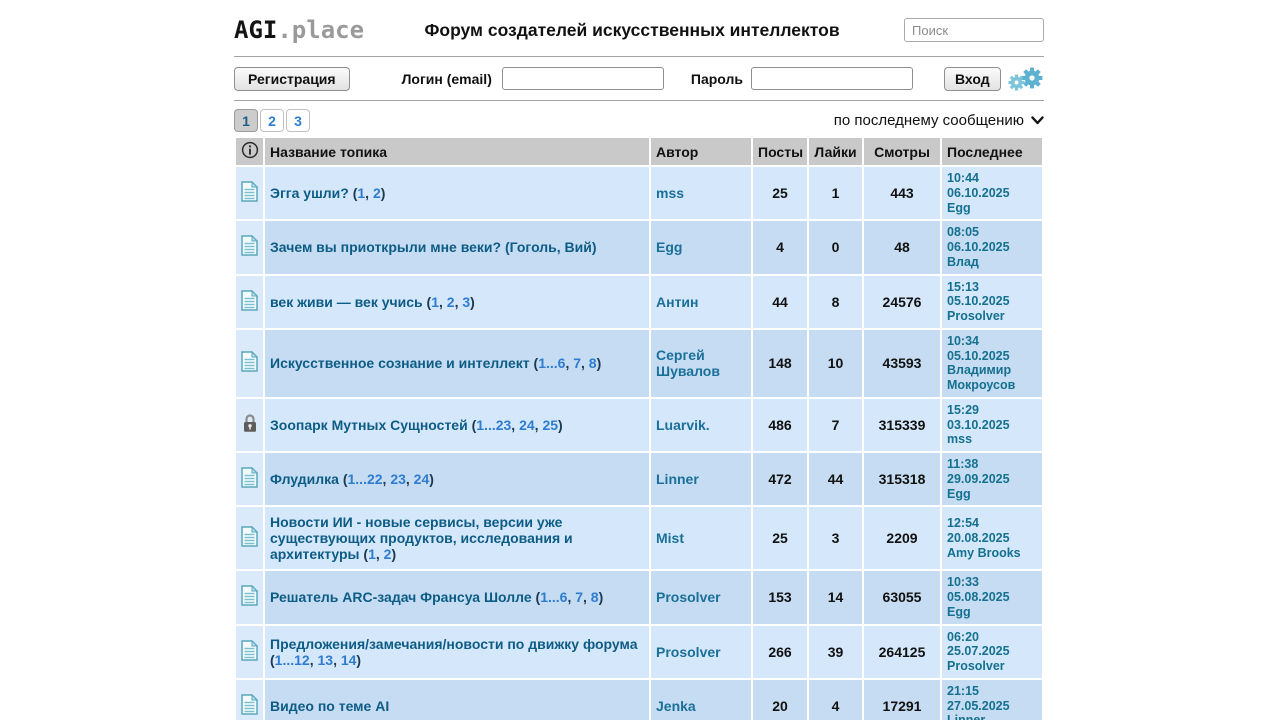 The width and height of the screenshot is (1280, 720). I want to click on password-input, so click(831, 78).